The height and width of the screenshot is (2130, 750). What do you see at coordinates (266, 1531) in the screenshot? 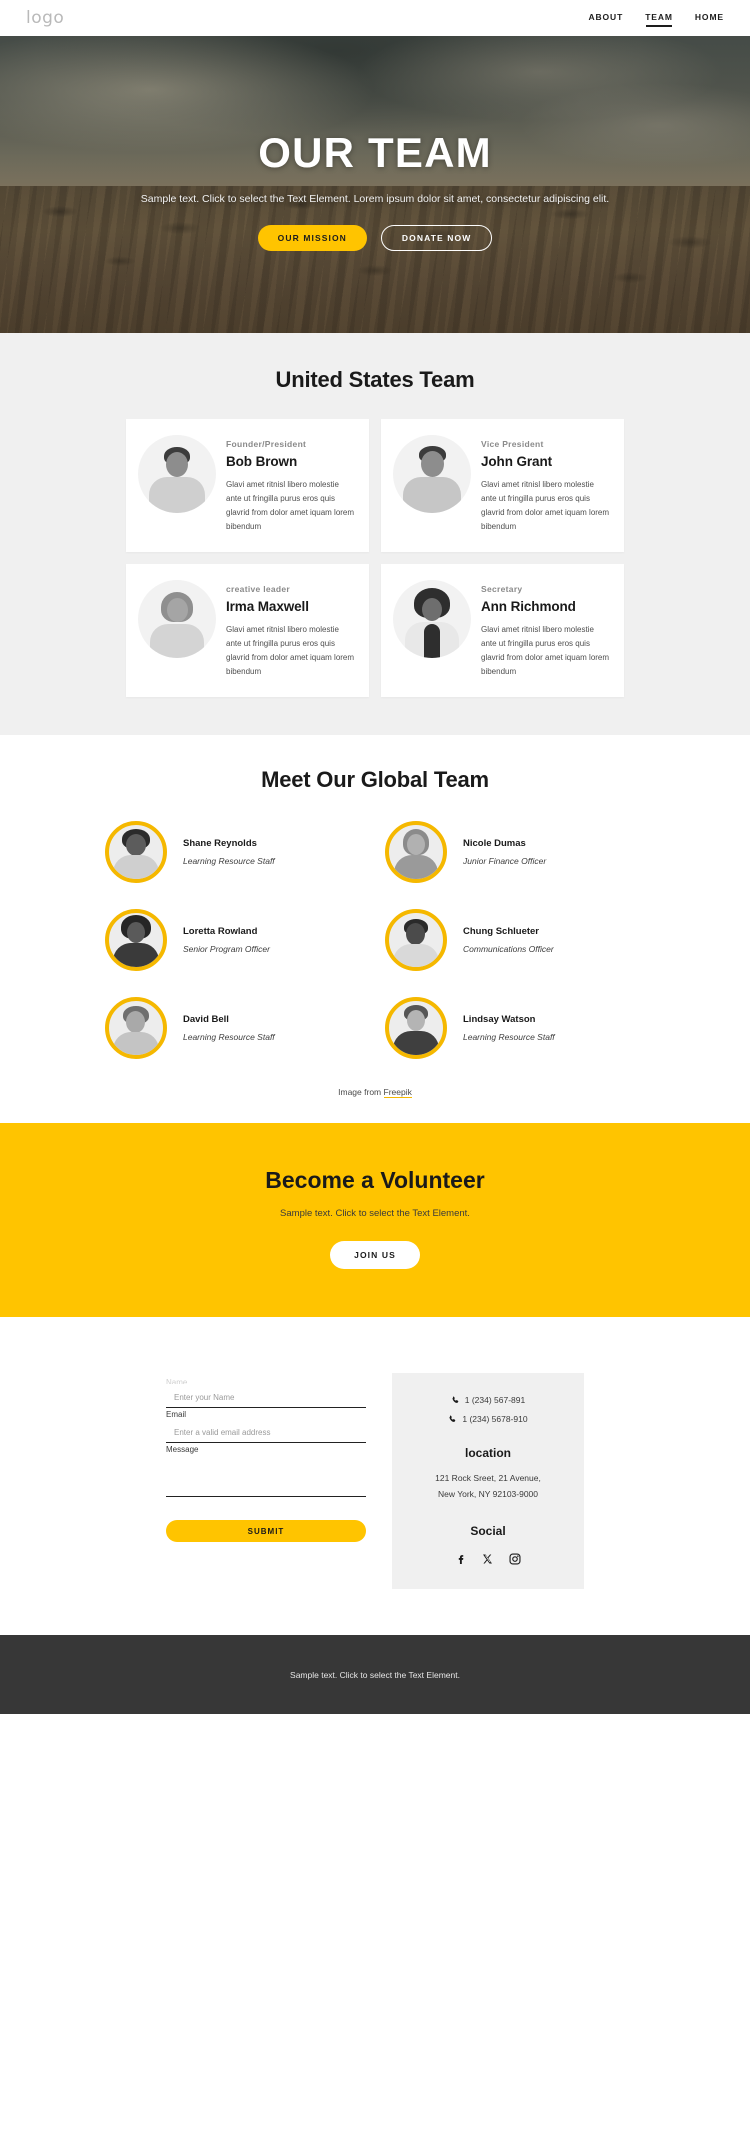
I see `submit-button: SUBMIT` at bounding box center [266, 1531].